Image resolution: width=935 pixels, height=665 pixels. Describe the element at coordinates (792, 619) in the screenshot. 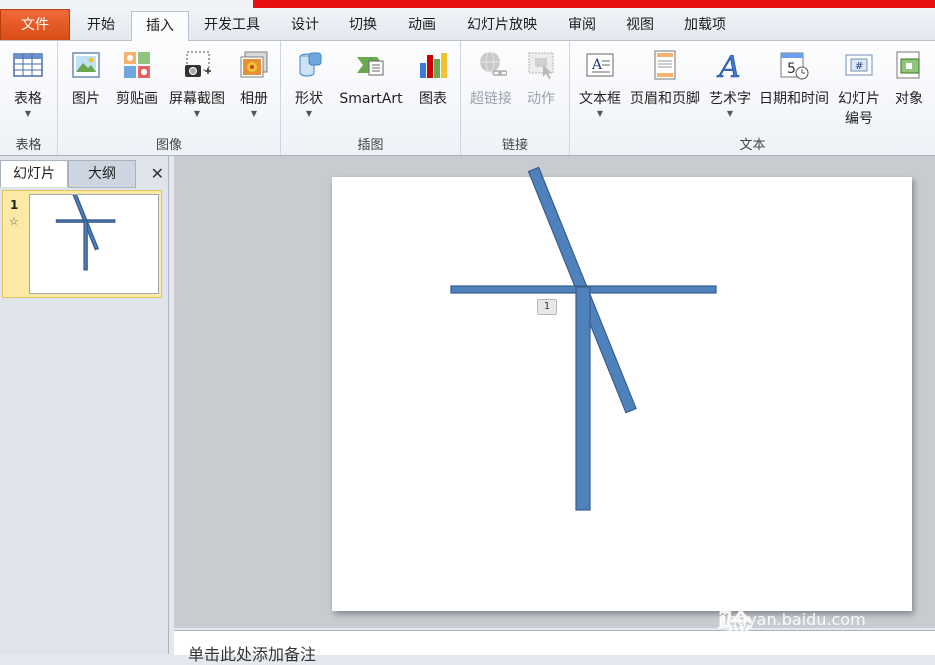

I see `watermark-url: jingyan.baidu.com` at that location.